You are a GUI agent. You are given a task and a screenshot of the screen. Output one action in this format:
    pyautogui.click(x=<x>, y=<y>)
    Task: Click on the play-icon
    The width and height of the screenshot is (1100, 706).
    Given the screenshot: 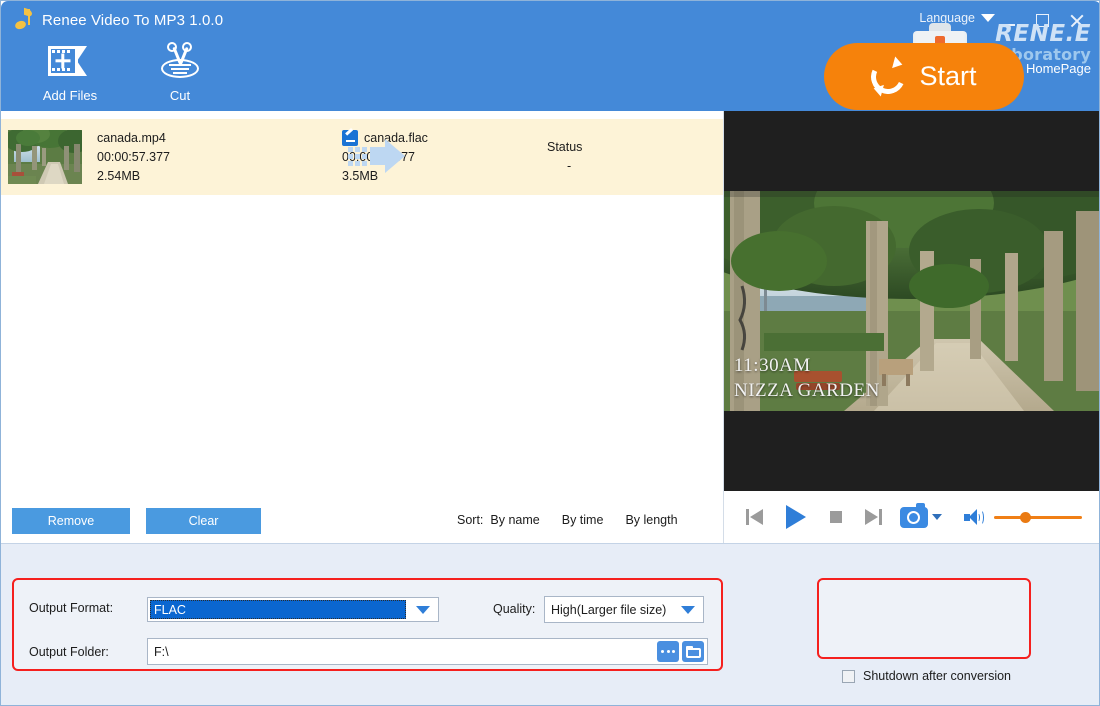 What is the action you would take?
    pyautogui.click(x=796, y=517)
    